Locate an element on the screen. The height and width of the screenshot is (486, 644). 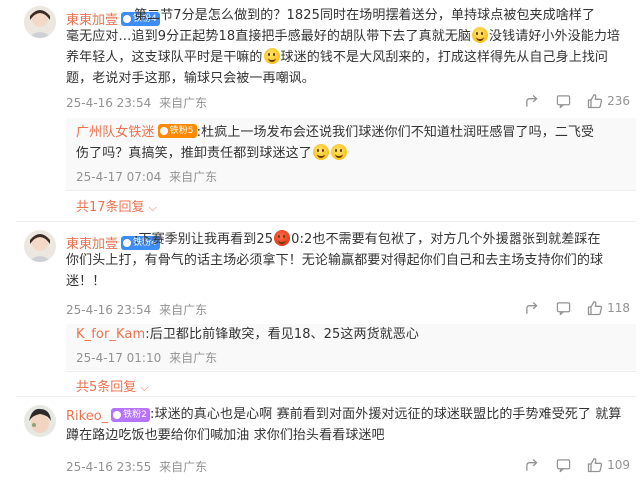
more-replies-link: 共17条回复 ⌵ is located at coordinates (116, 205).